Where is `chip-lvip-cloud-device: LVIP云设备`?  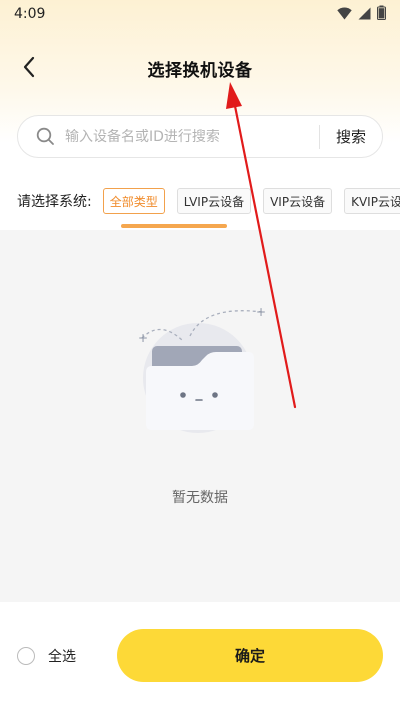 chip-lvip-cloud-device: LVIP云设备 is located at coordinates (214, 201).